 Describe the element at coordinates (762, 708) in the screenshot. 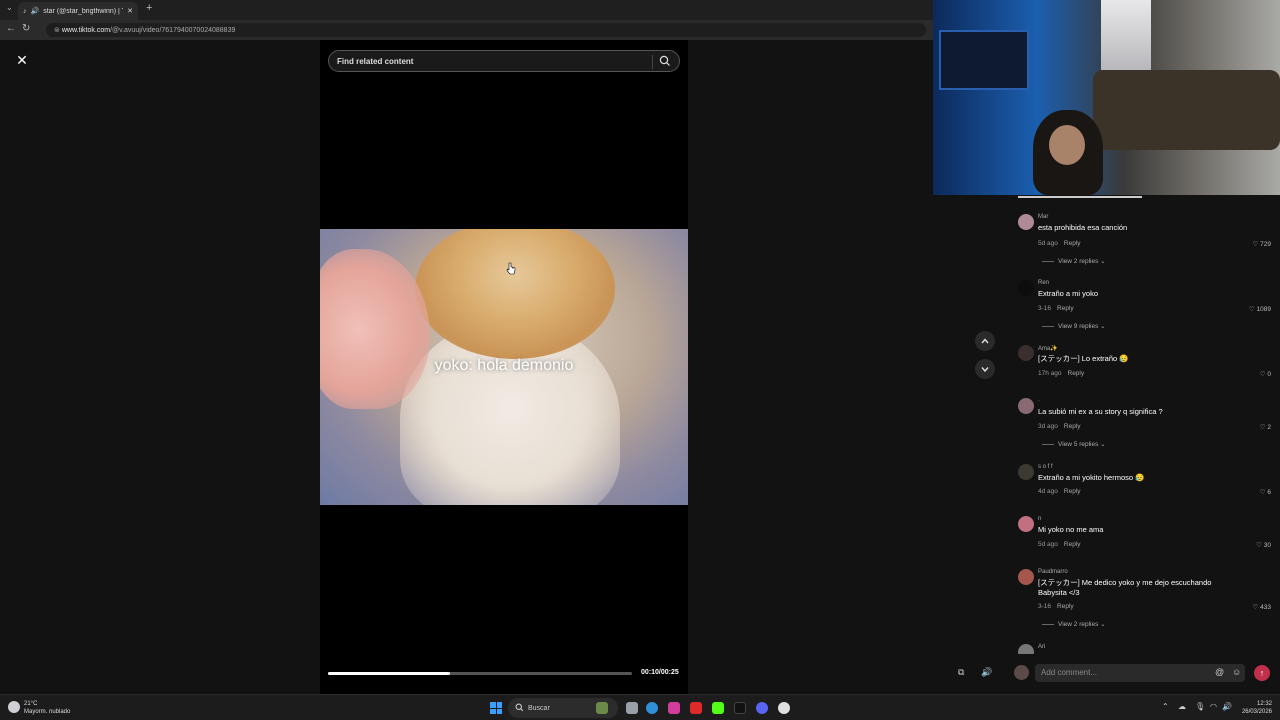

I see `discord-icon` at that location.